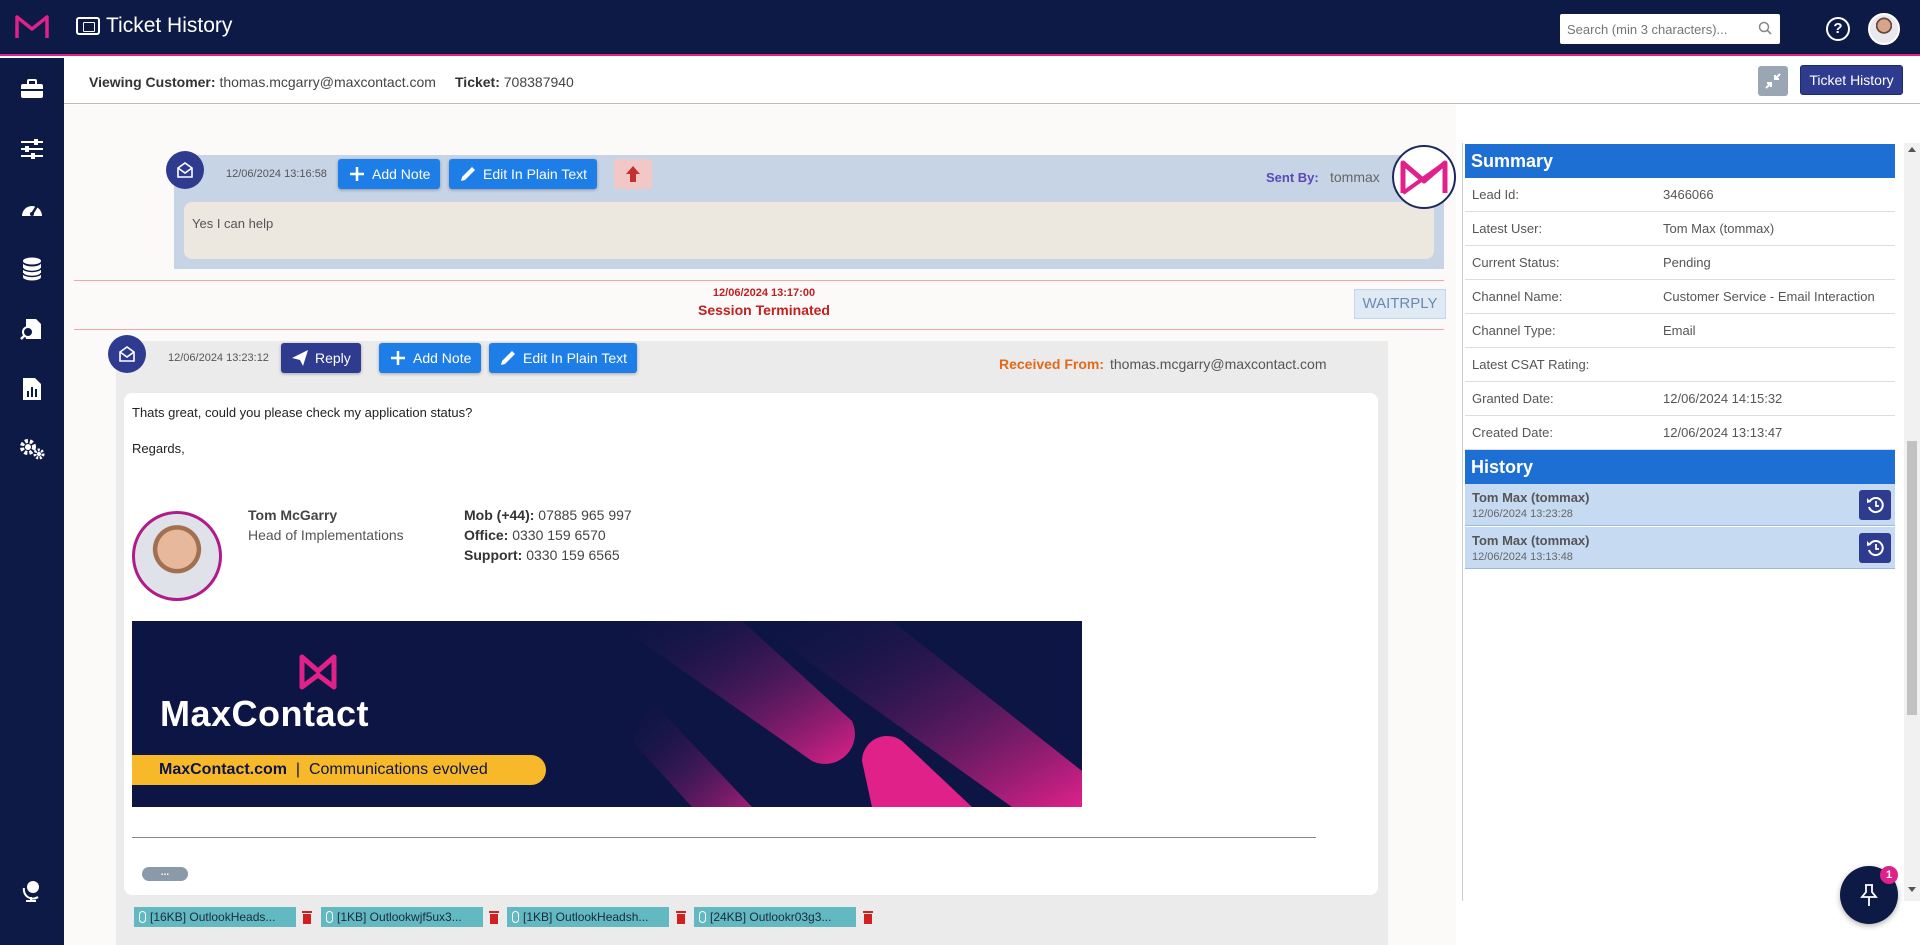  I want to click on summary-key: Granted Date:, so click(1513, 398).